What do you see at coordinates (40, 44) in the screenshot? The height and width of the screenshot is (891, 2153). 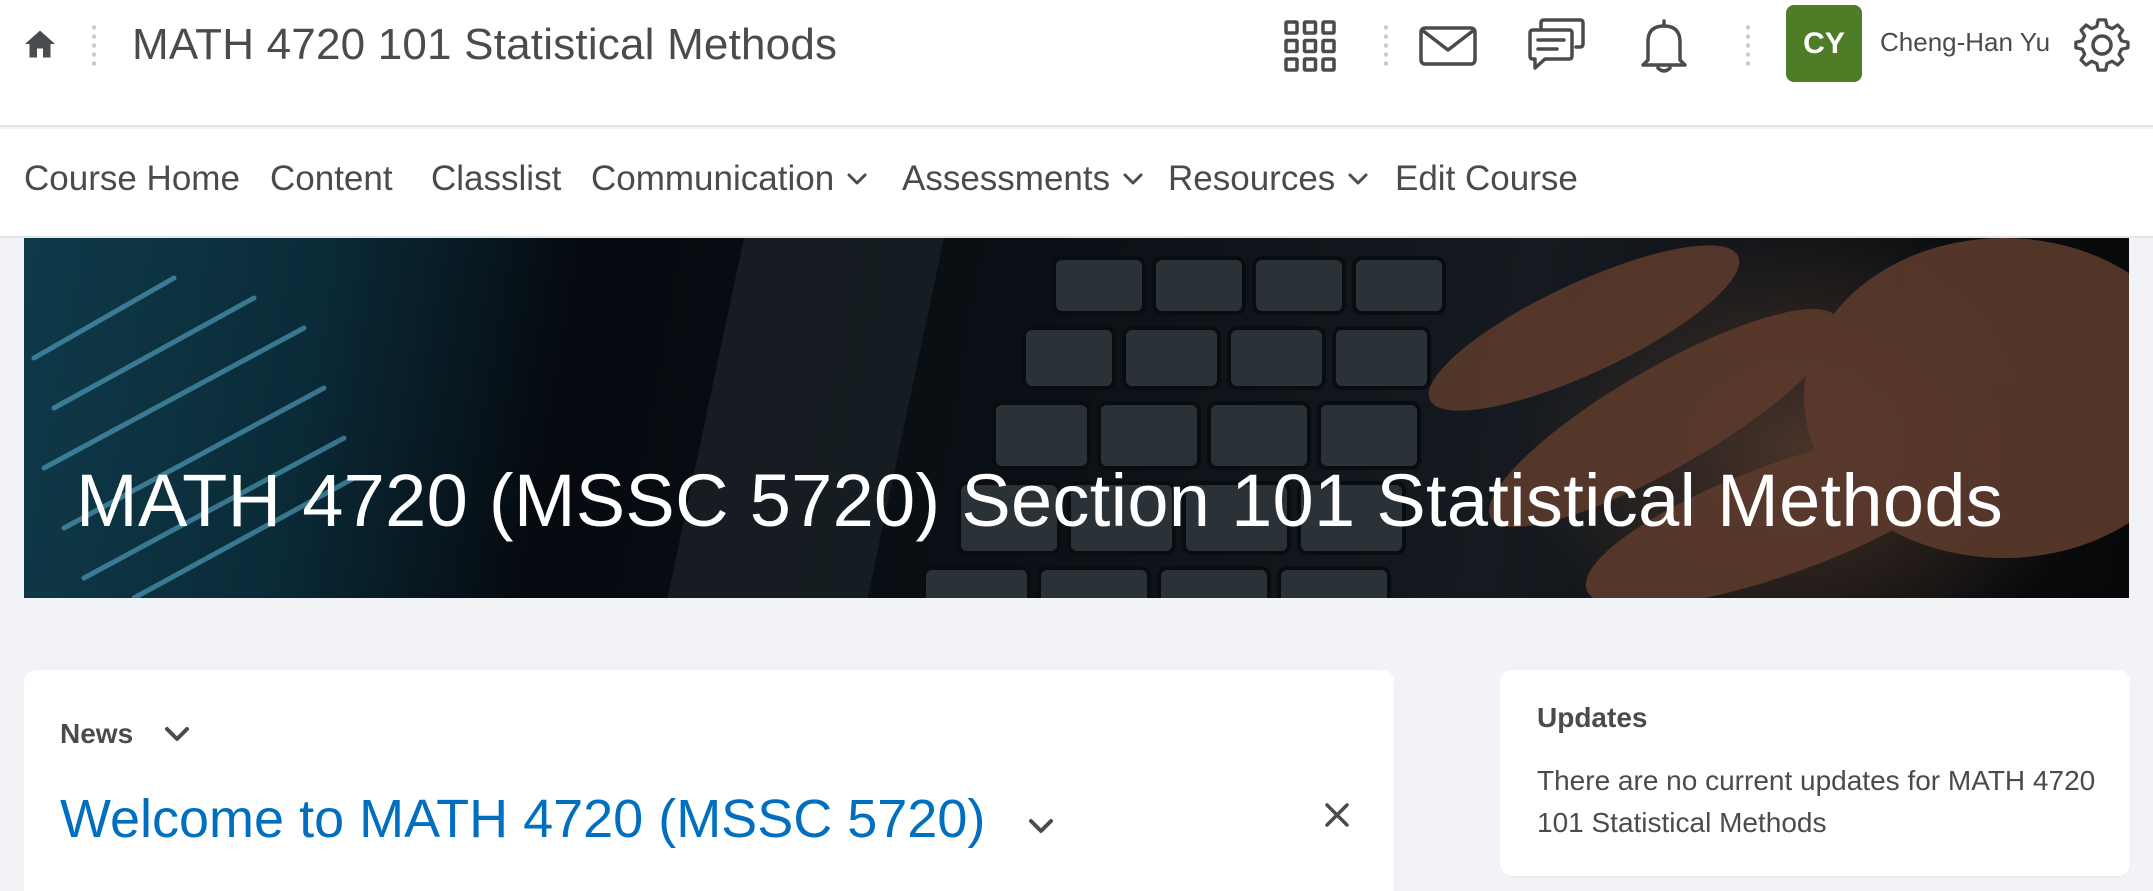 I see `home-icon` at bounding box center [40, 44].